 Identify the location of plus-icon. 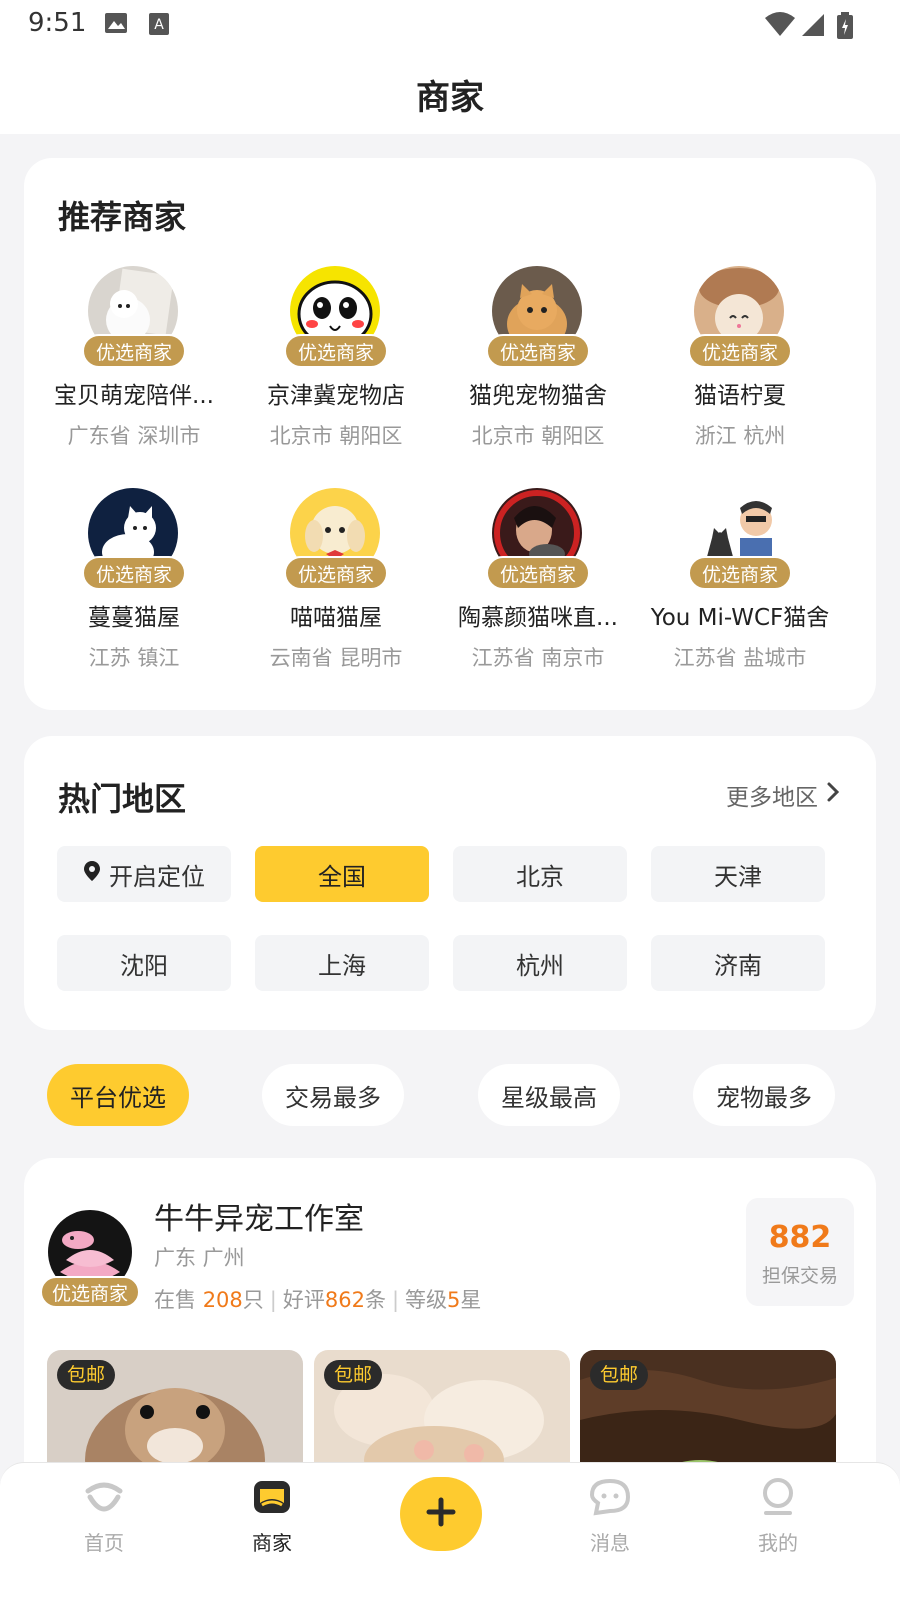
(441, 1514).